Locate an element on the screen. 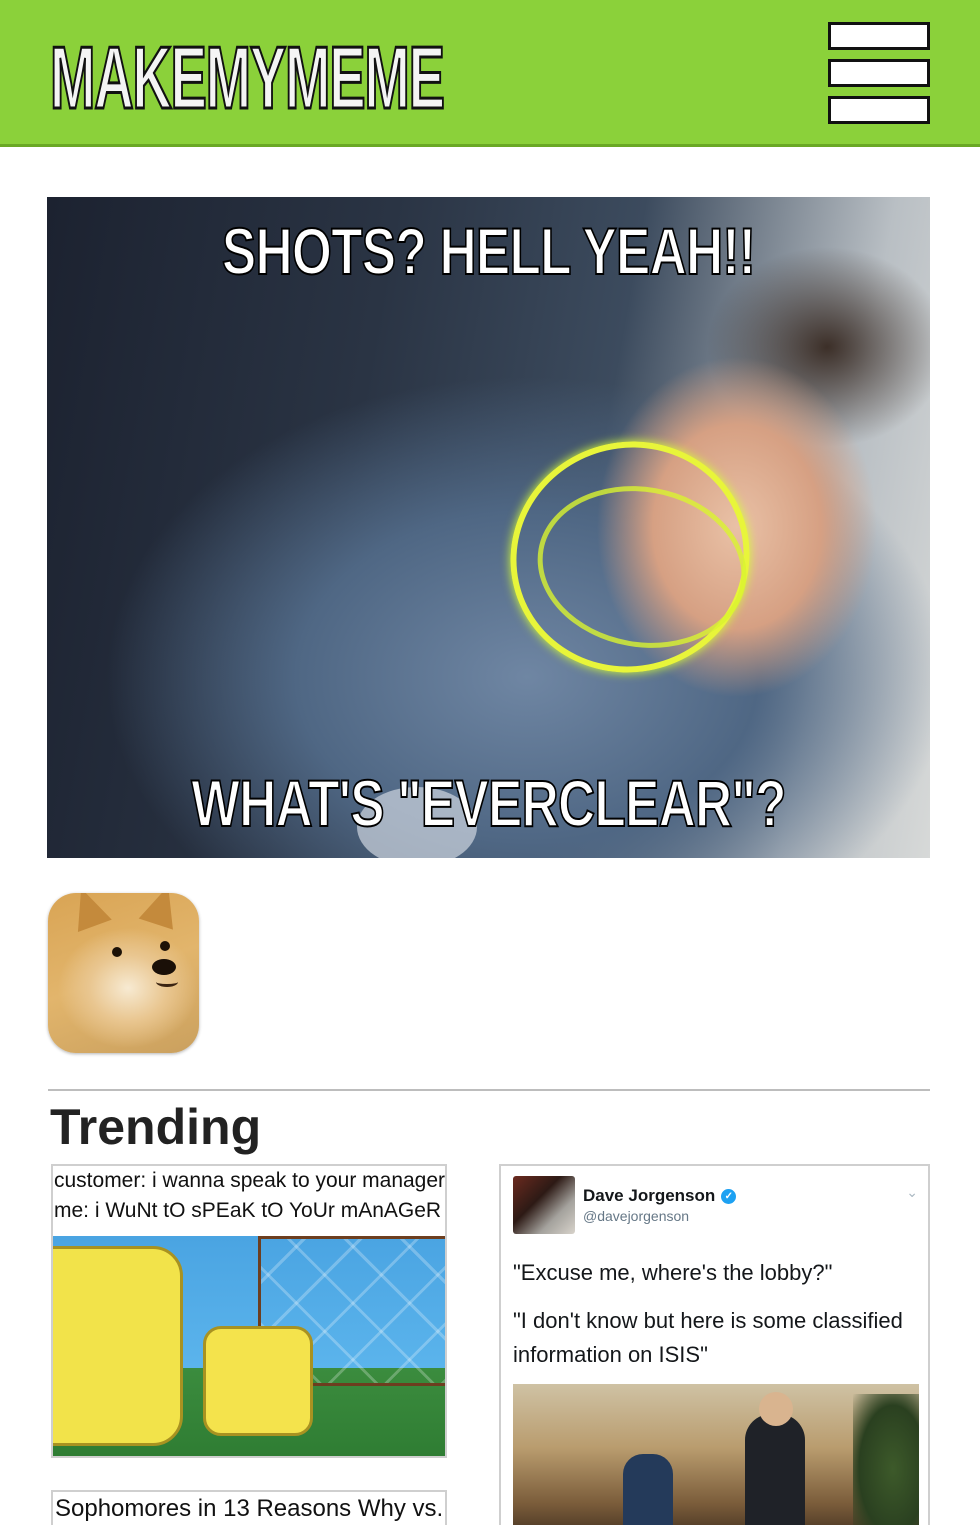  doge-eye-left is located at coordinates (117, 952).